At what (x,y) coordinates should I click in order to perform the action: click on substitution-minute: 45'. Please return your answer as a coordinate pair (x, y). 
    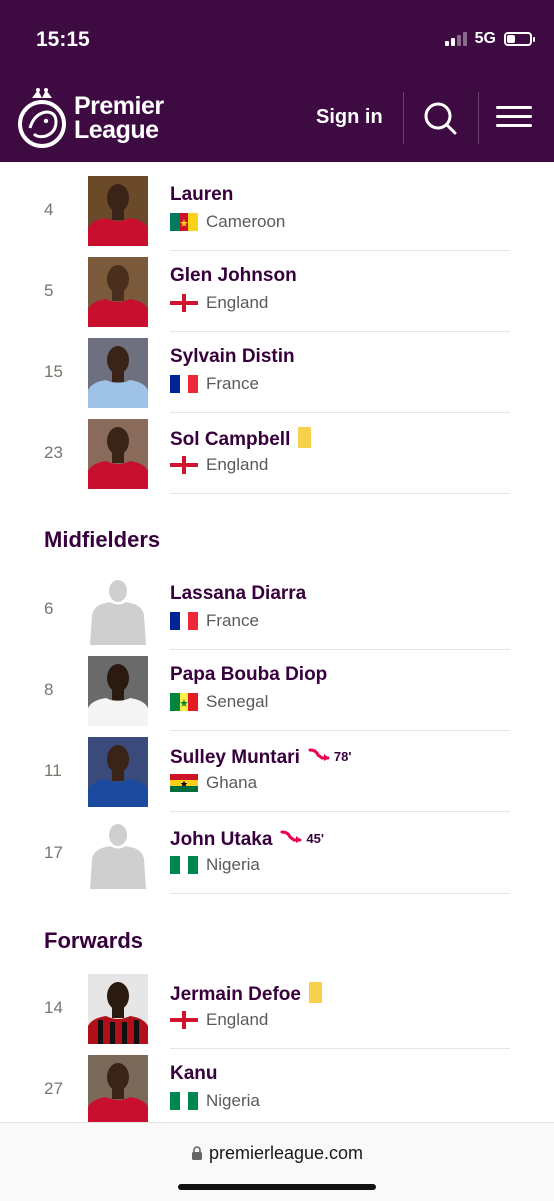
    Looking at the image, I should click on (315, 838).